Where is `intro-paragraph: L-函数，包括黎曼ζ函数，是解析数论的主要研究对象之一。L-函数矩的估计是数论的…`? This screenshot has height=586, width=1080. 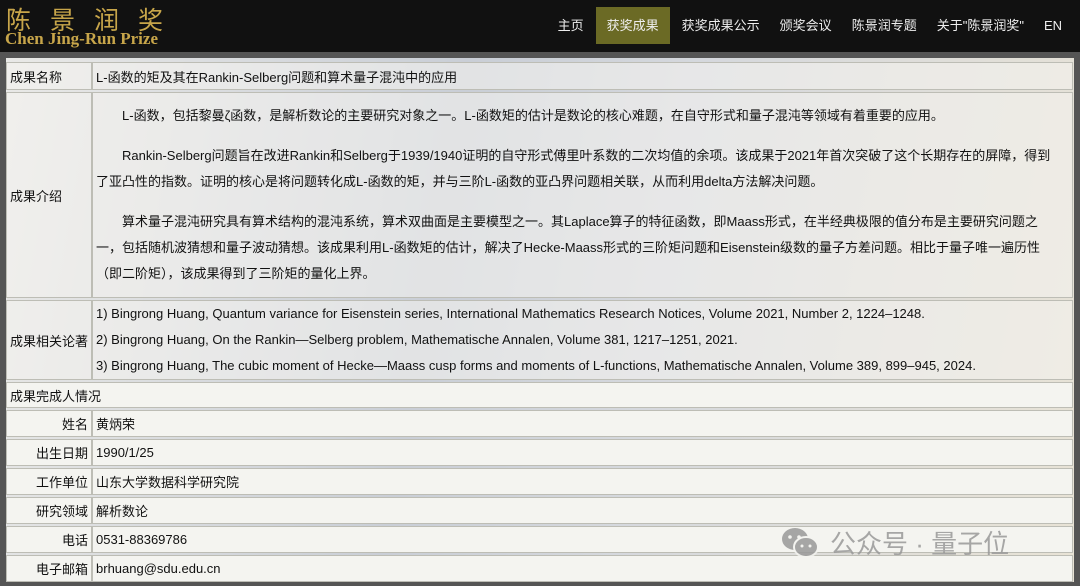
intro-paragraph: L-函数，包括黎曼ζ函数，是解析数论的主要研究对象之一。L-函数矩的估计是数论的… is located at coordinates (533, 115).